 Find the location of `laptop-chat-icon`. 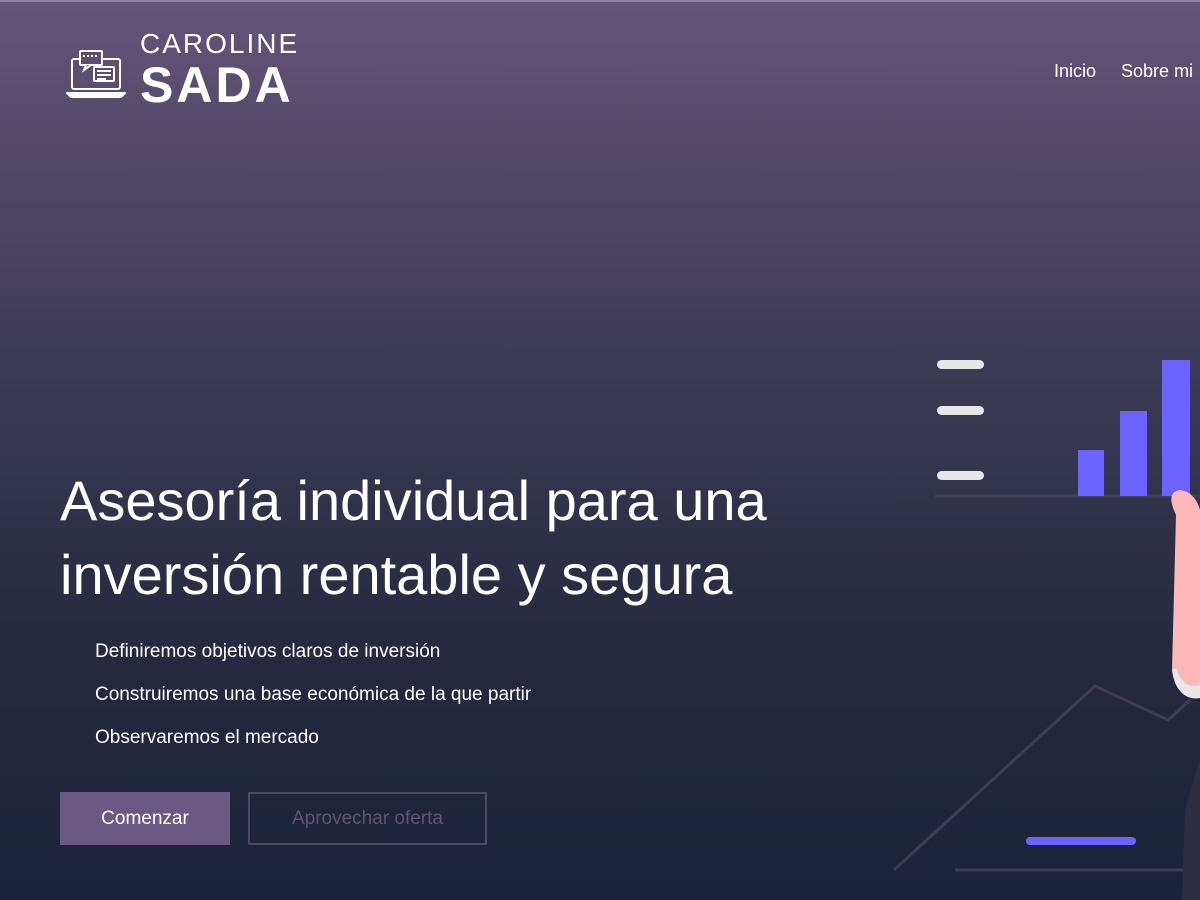

laptop-chat-icon is located at coordinates (96, 70).